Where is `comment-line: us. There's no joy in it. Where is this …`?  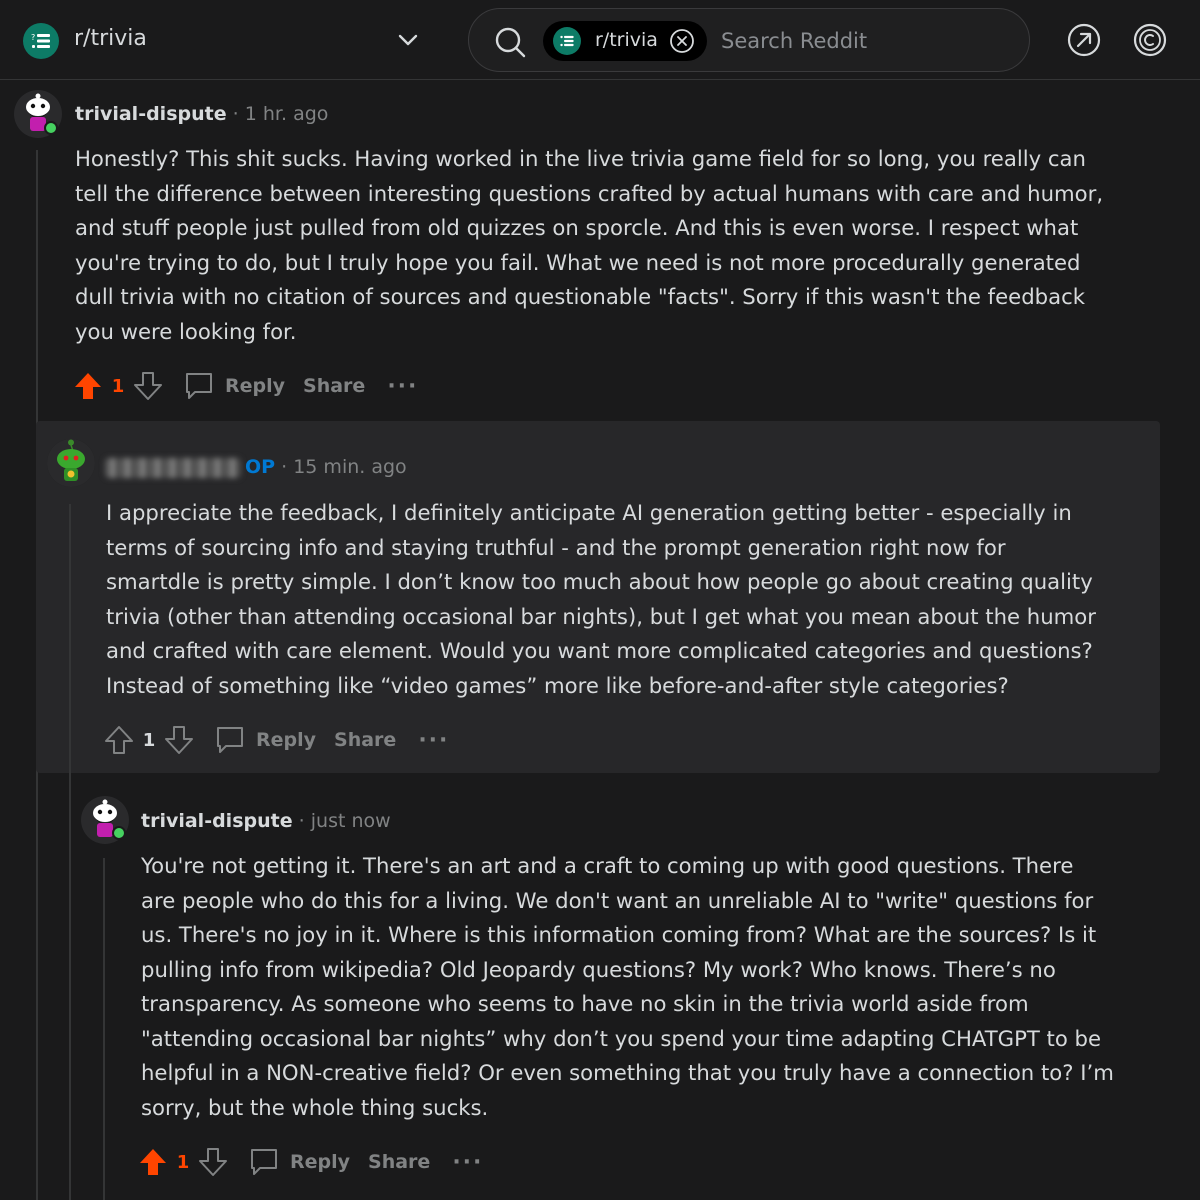 comment-line: us. There's no joy in it. Where is this … is located at coordinates (619, 934).